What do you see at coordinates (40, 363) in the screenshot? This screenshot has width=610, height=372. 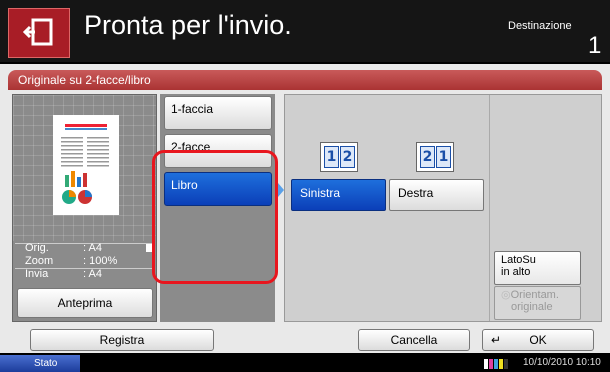 I see `status-button: Stato` at bounding box center [40, 363].